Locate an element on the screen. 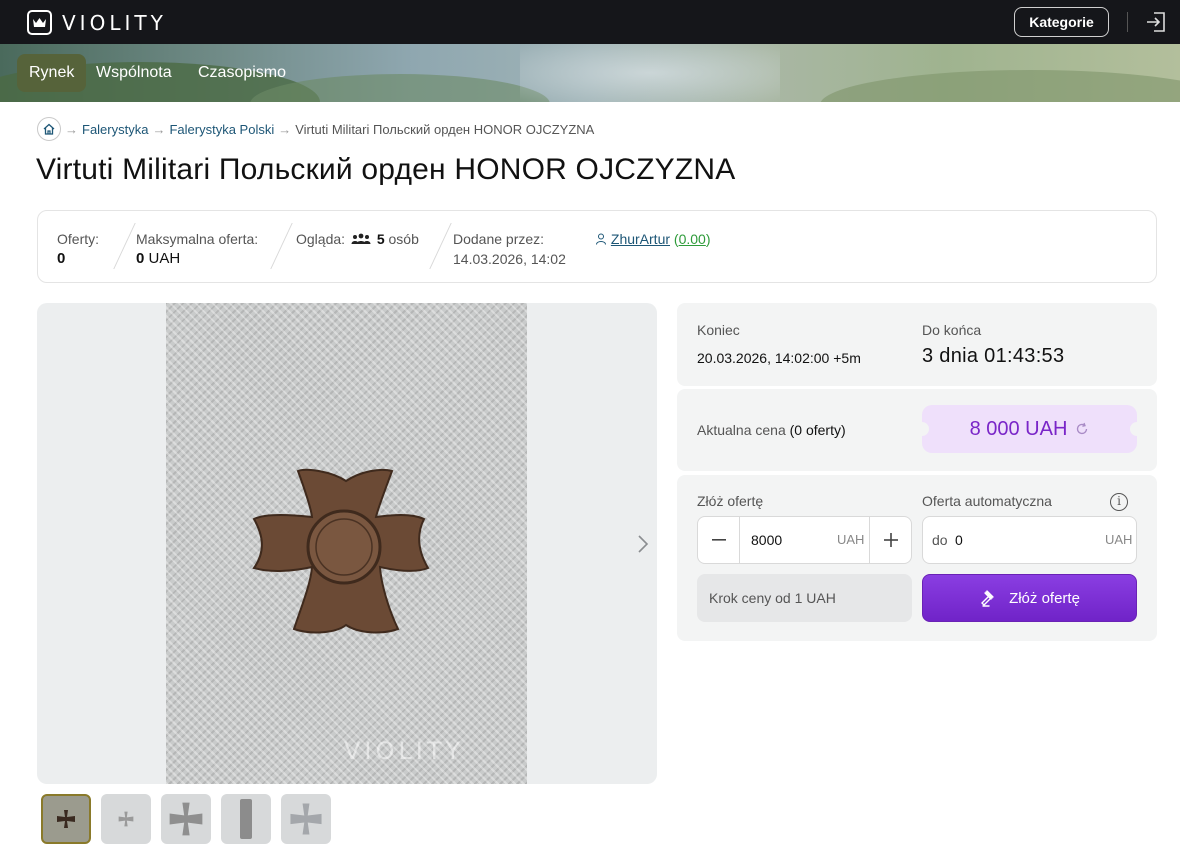  bid-label: Złóż ofertę is located at coordinates (730, 501).